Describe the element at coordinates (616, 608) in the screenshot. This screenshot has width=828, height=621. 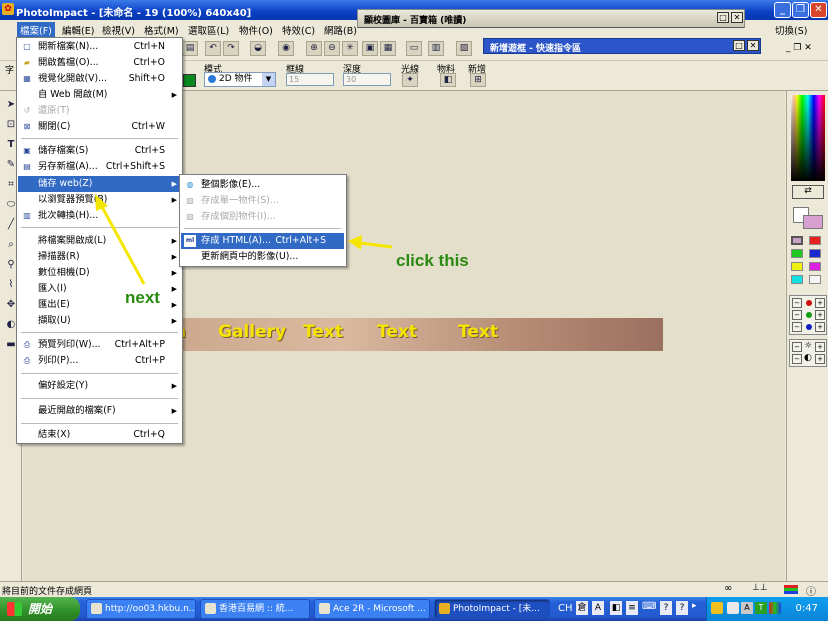
I see `ime-icon: ◧` at that location.